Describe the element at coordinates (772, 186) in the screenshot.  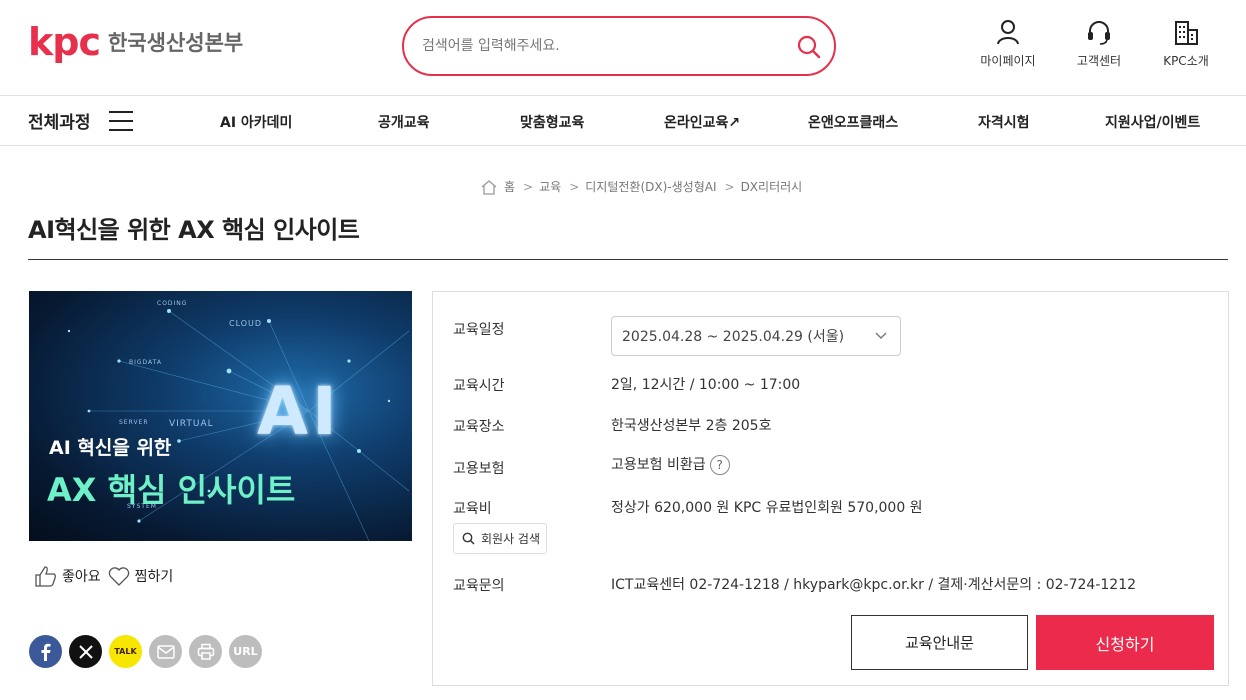
I see `breadcrumb-dx-literacy: DX리터러시` at that location.